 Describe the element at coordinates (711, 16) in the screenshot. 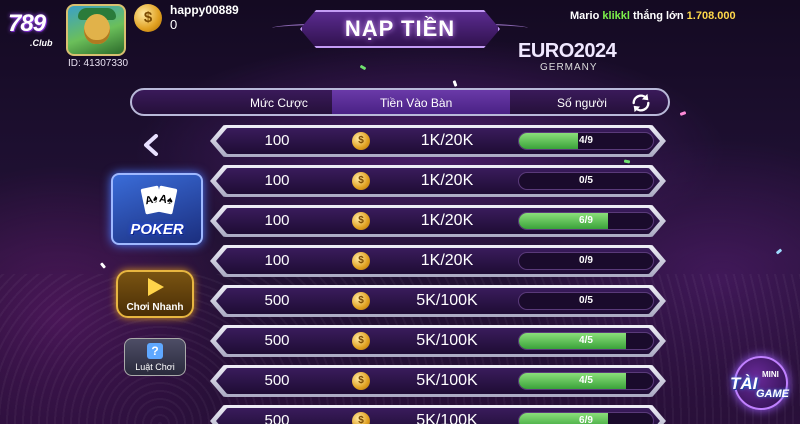

I see `winner-amount: 1.708.000` at that location.